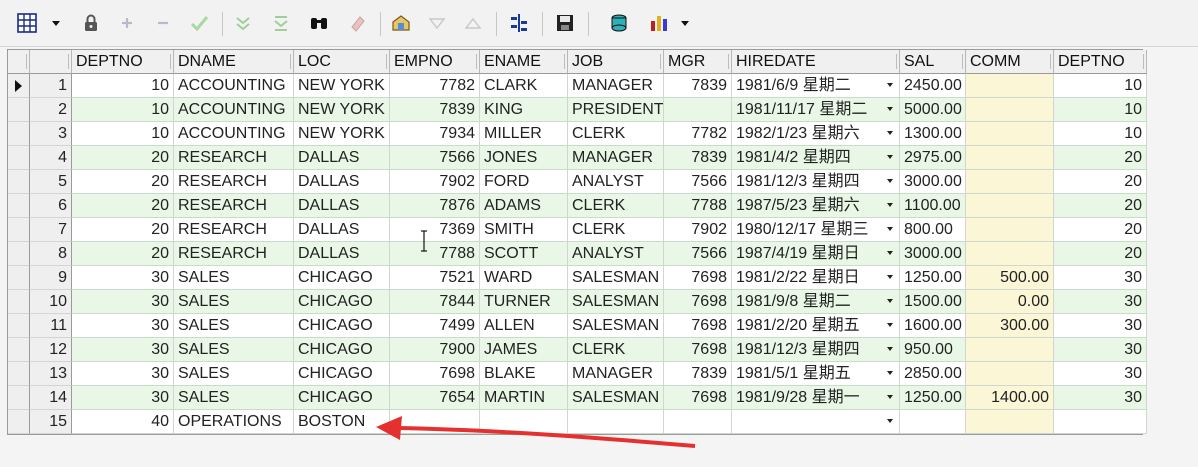  I want to click on save-icon, so click(565, 23).